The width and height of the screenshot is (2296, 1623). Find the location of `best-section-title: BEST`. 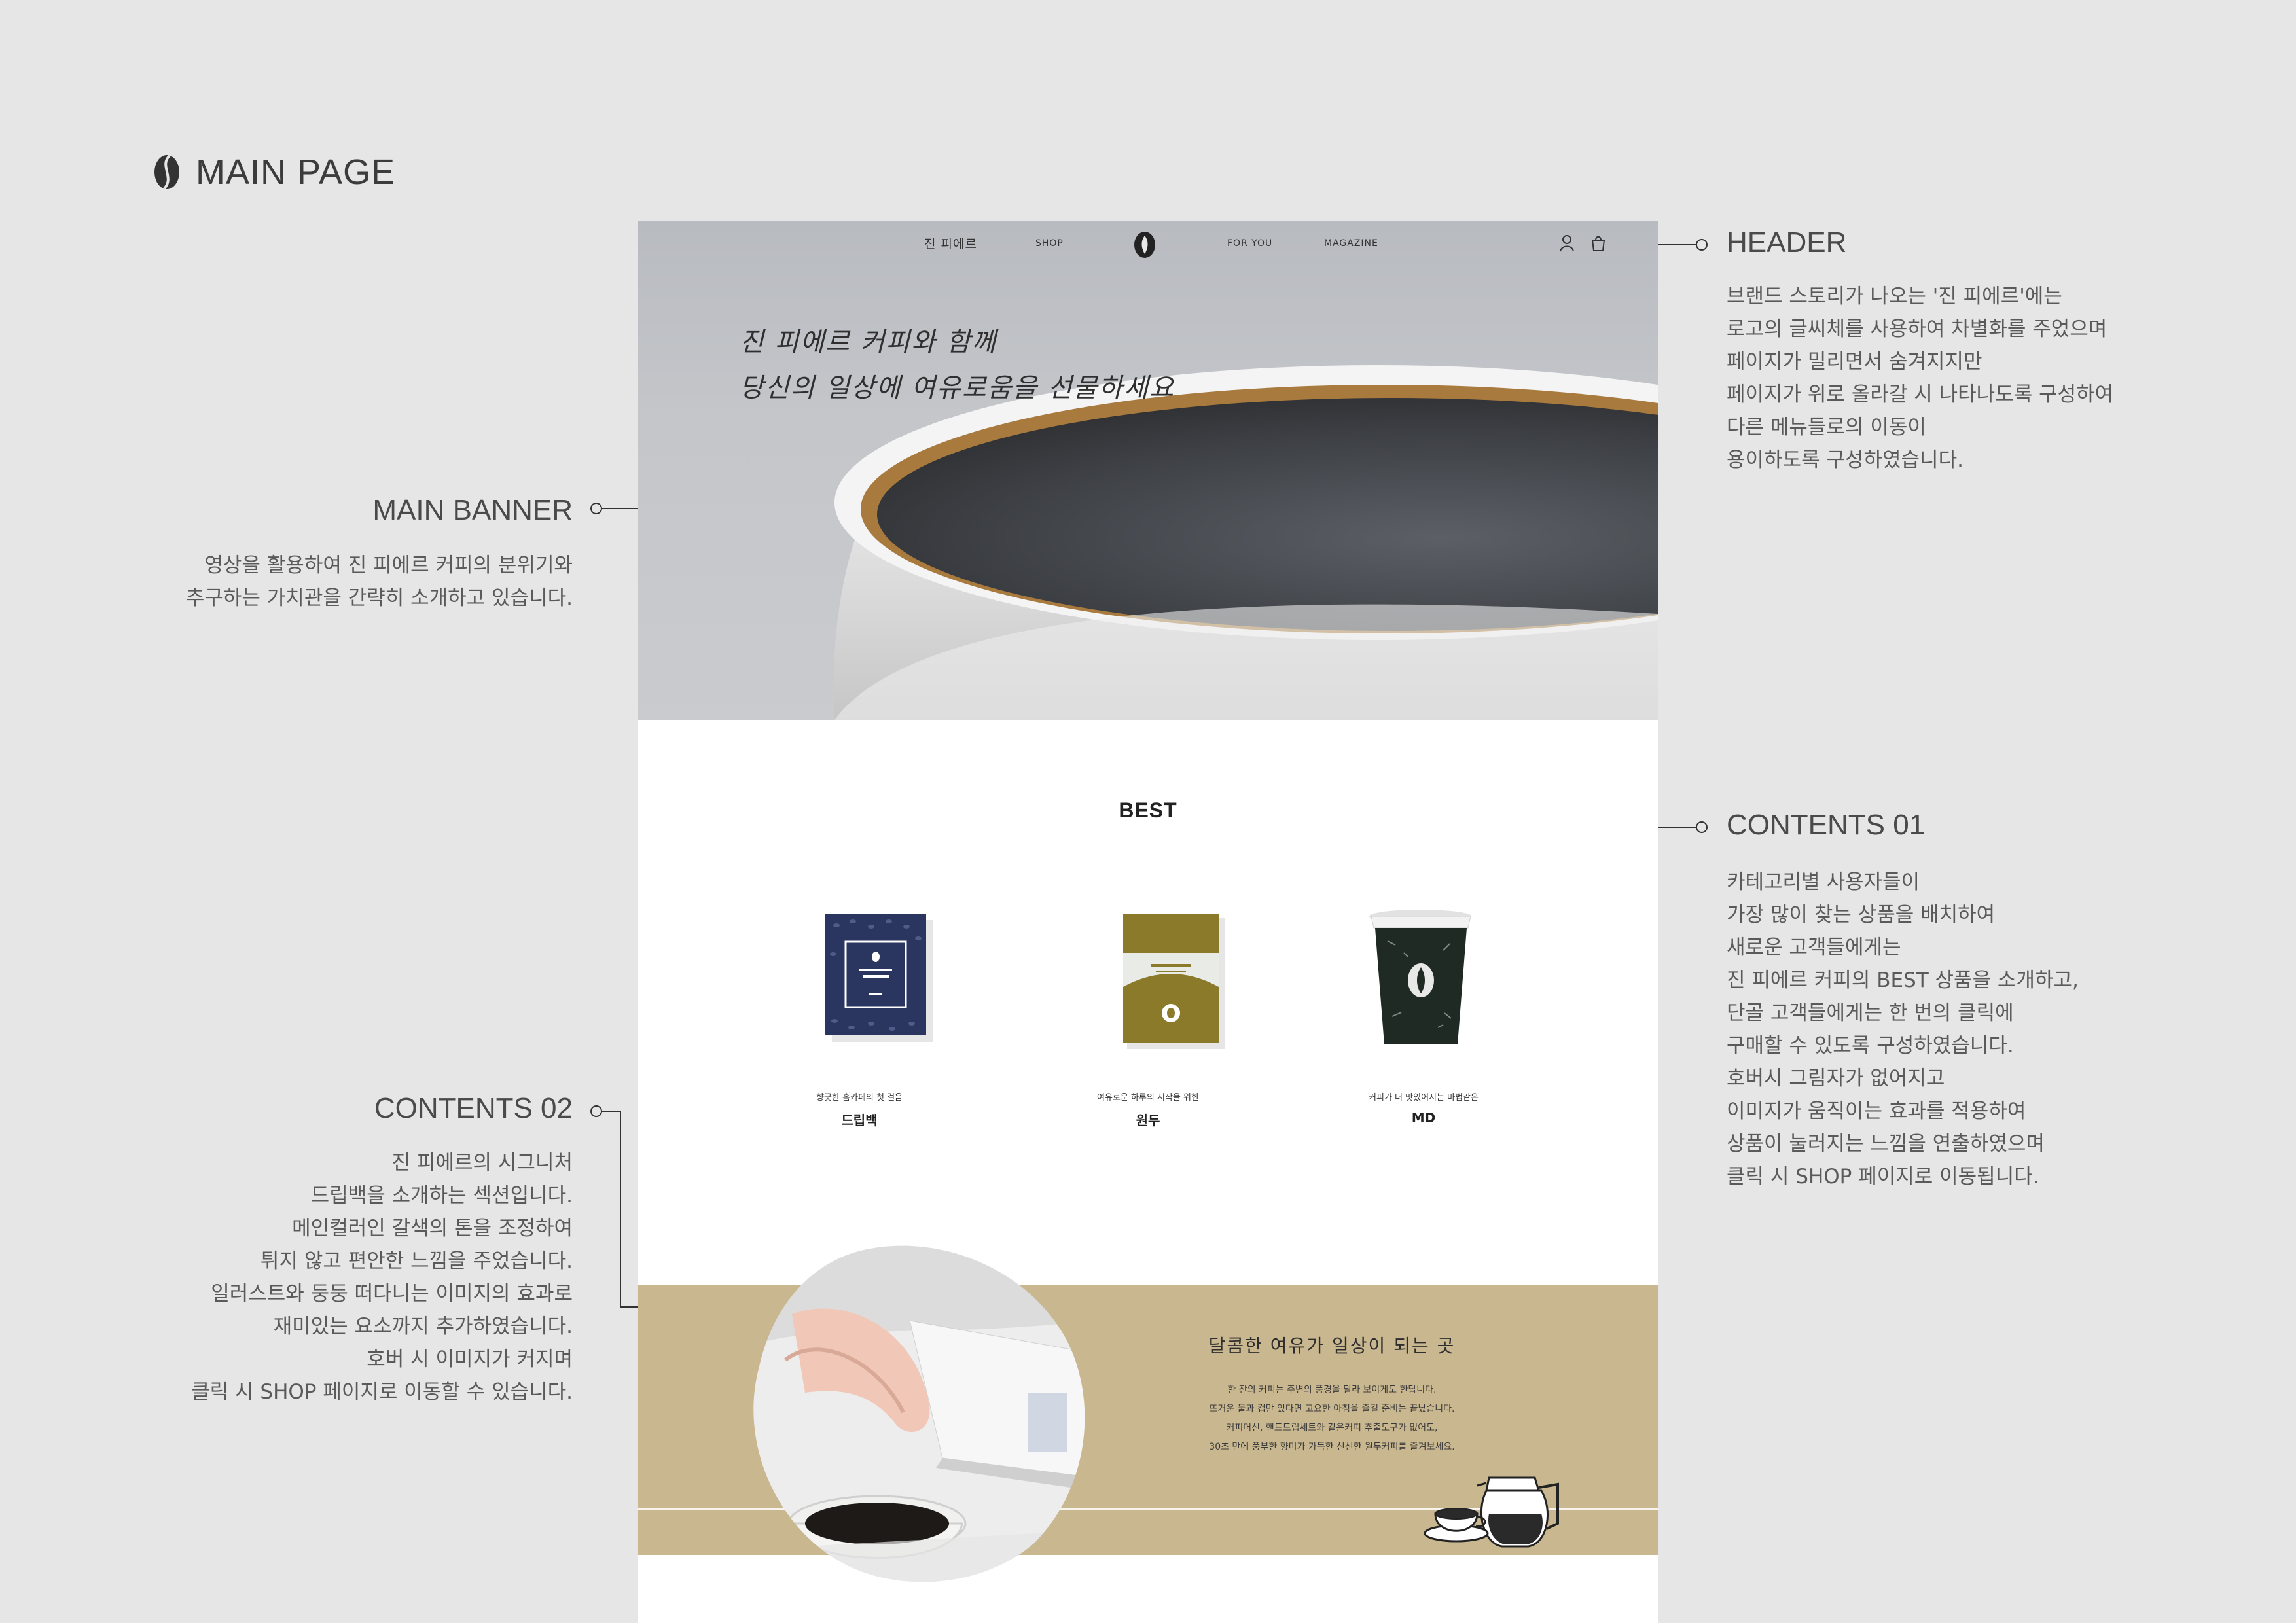

best-section-title: BEST is located at coordinates (1148, 810).